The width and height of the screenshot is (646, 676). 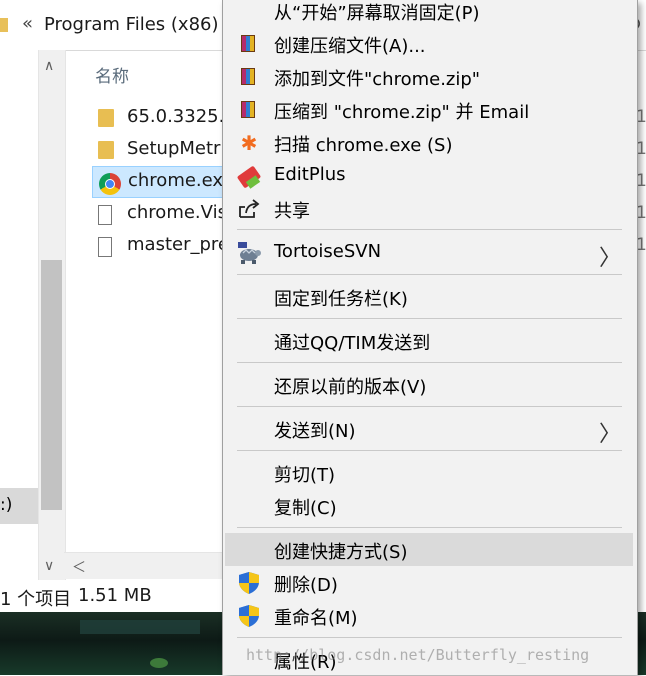 I want to click on file-name: chrome.Vis, so click(x=177, y=212).